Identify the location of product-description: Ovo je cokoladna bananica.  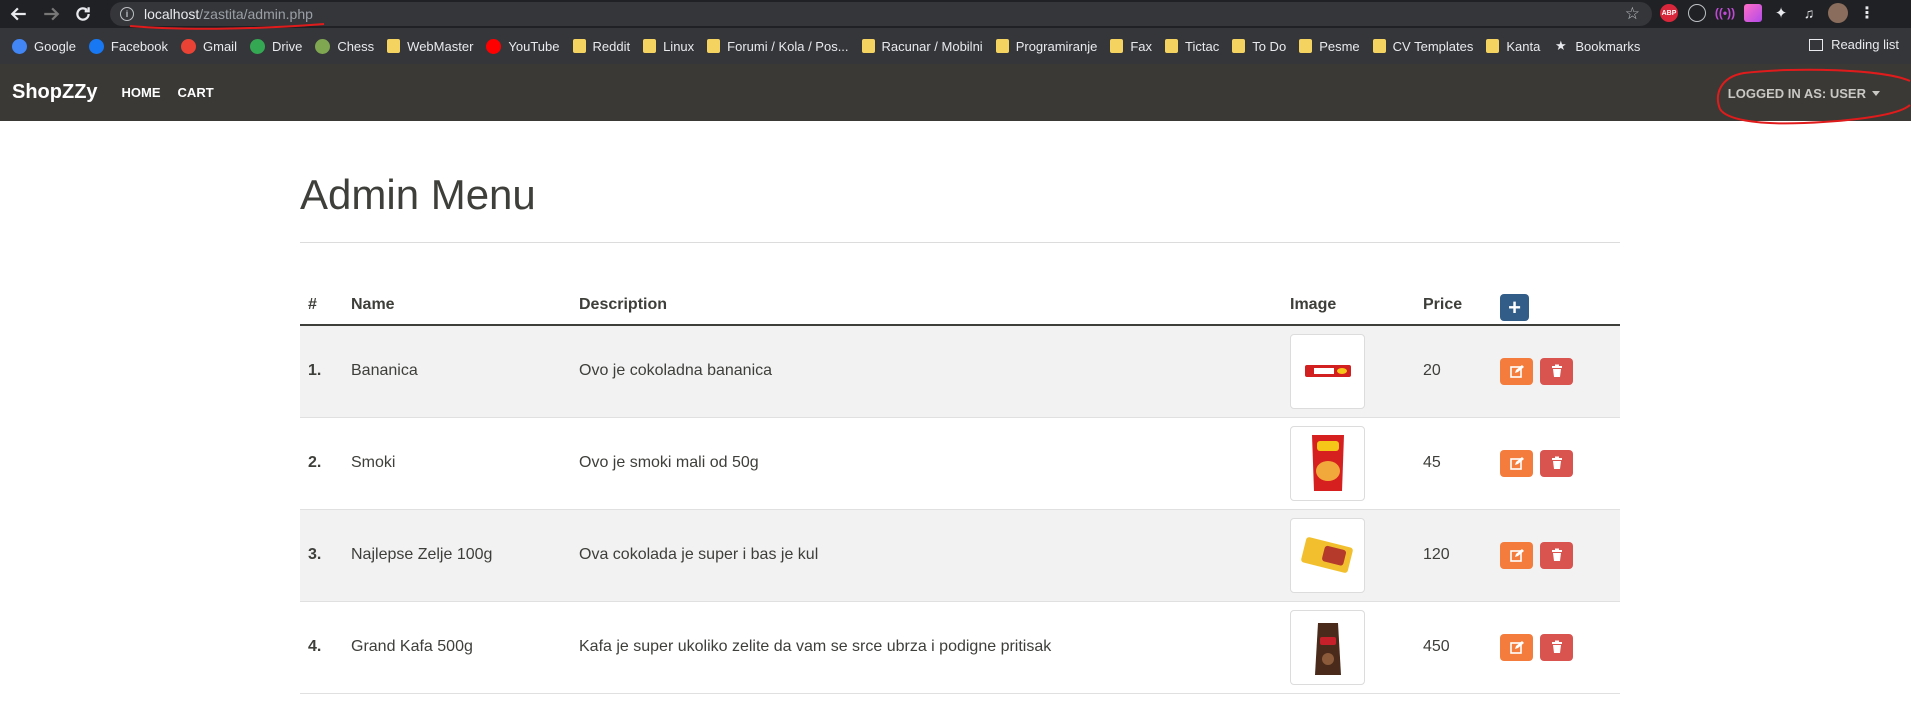
(926, 371).